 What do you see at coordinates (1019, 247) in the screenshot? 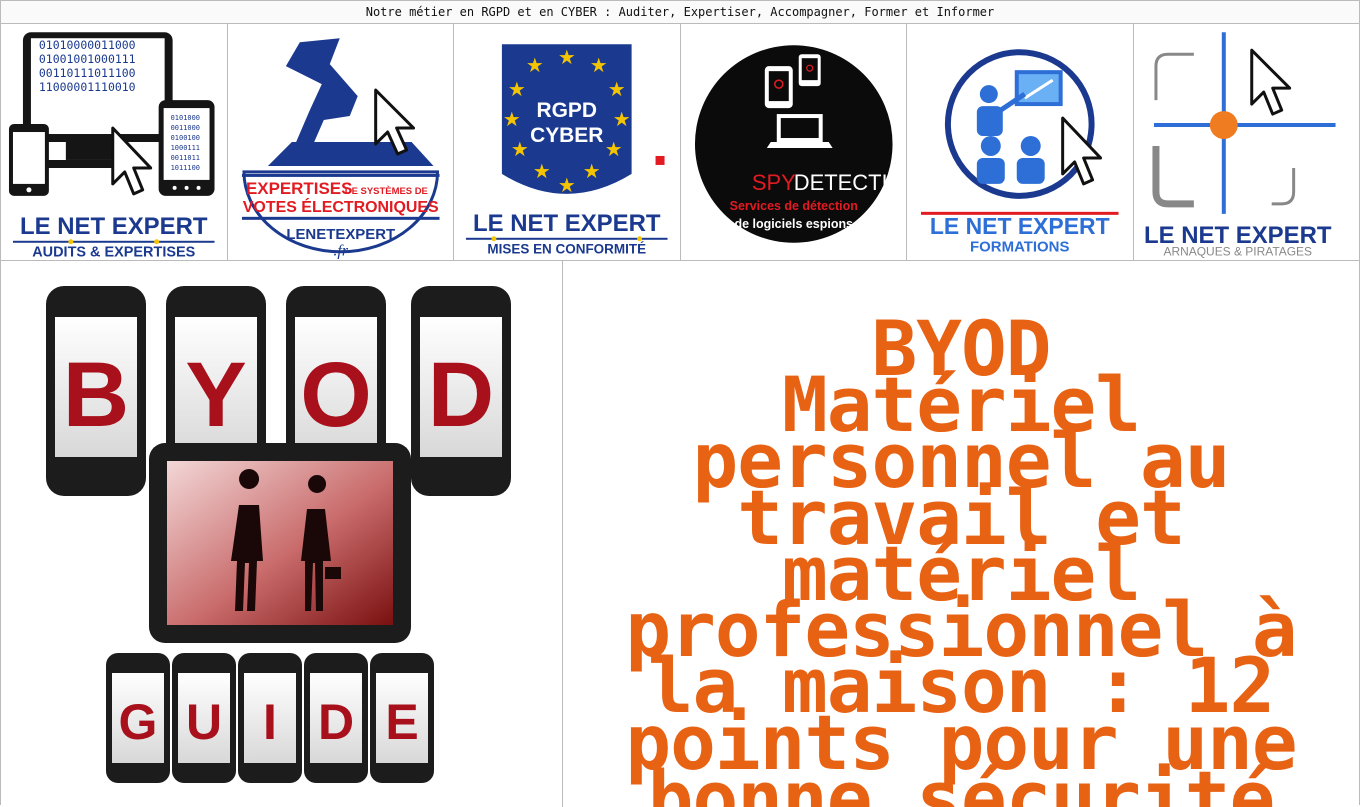
I see `tile-subtitle: FORMATIONS` at bounding box center [1019, 247].